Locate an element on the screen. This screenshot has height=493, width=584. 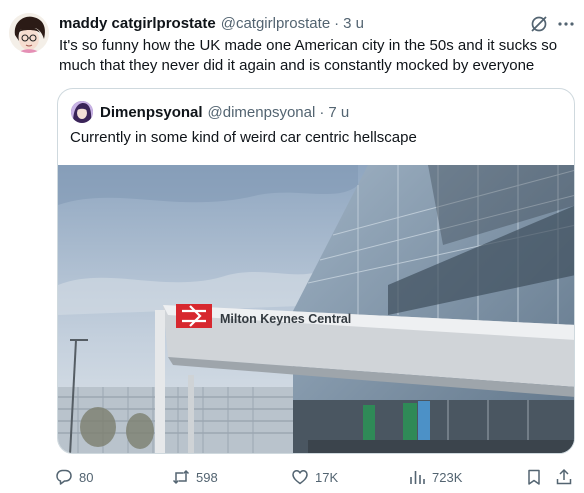
reply-count: 80 is located at coordinates (86, 477).